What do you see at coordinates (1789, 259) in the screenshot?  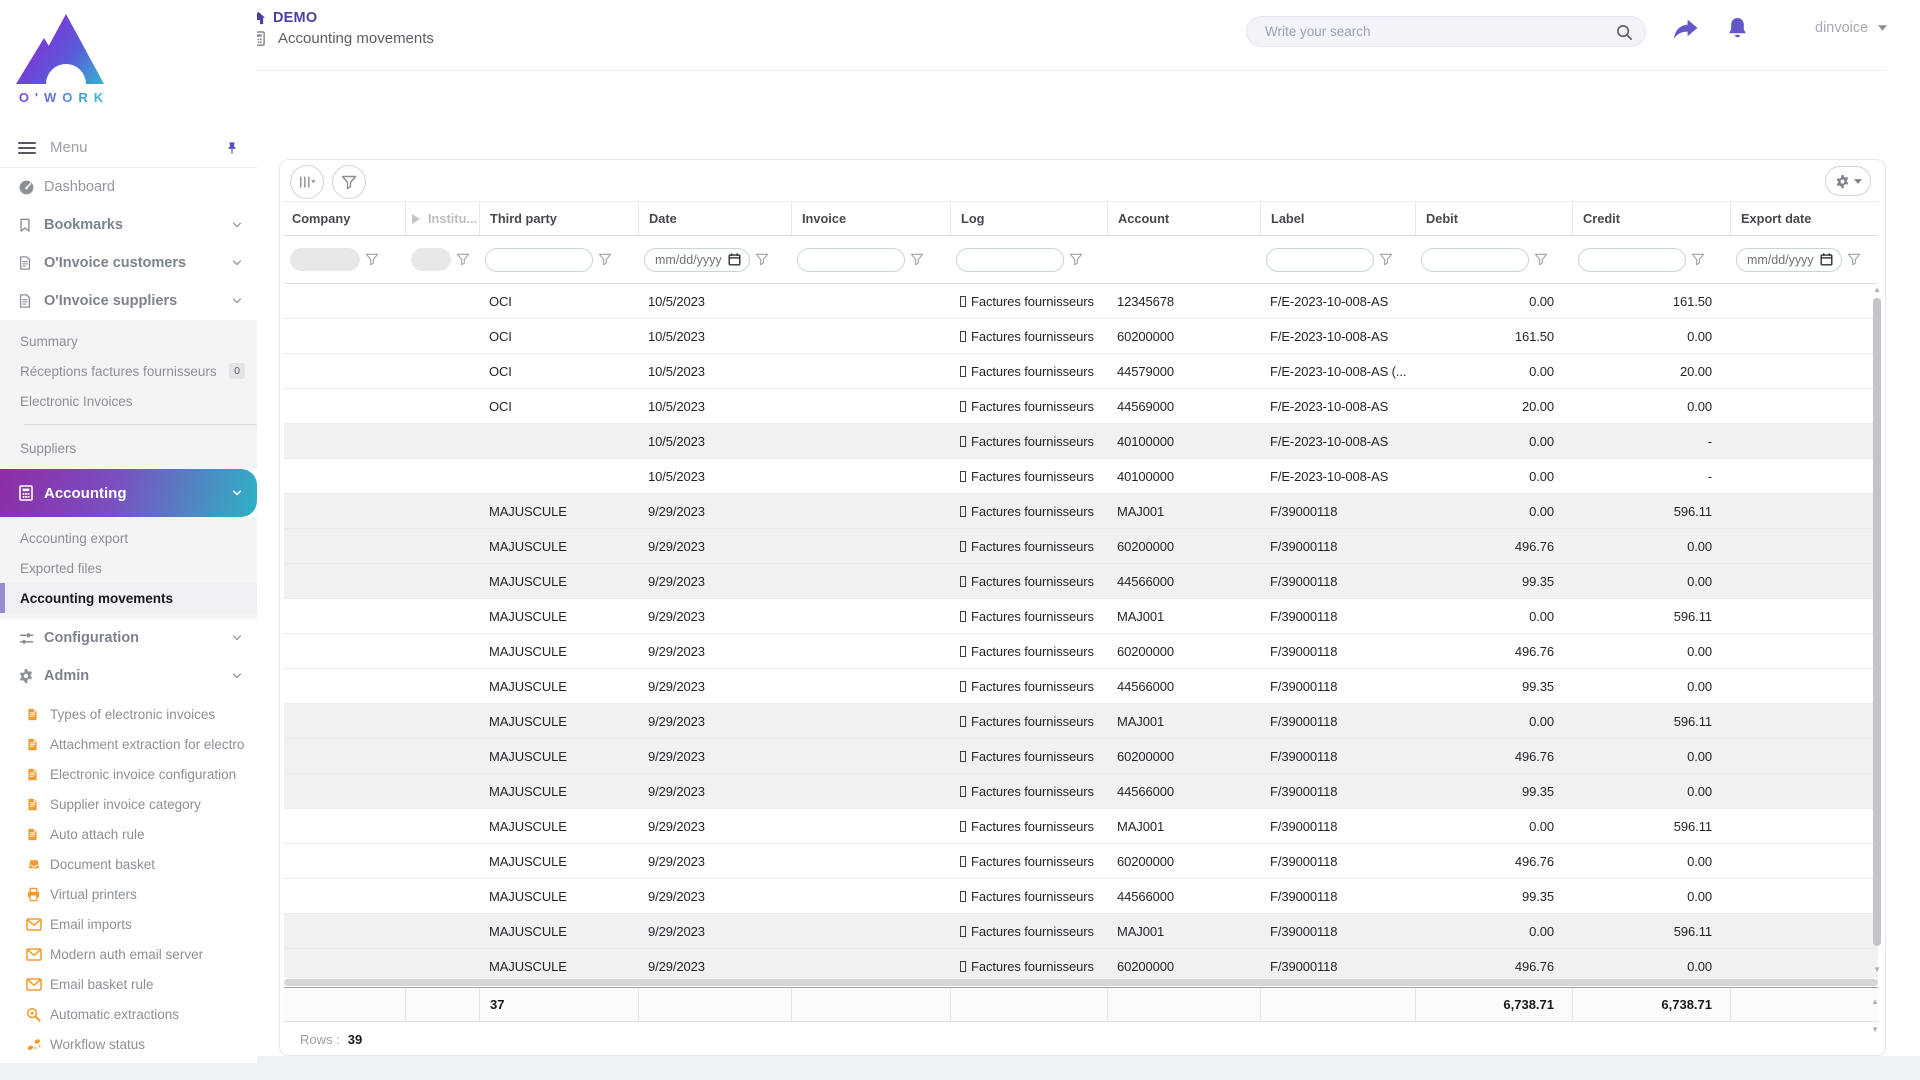 I see `date-filter-export-date: mm/dd/yyyy` at bounding box center [1789, 259].